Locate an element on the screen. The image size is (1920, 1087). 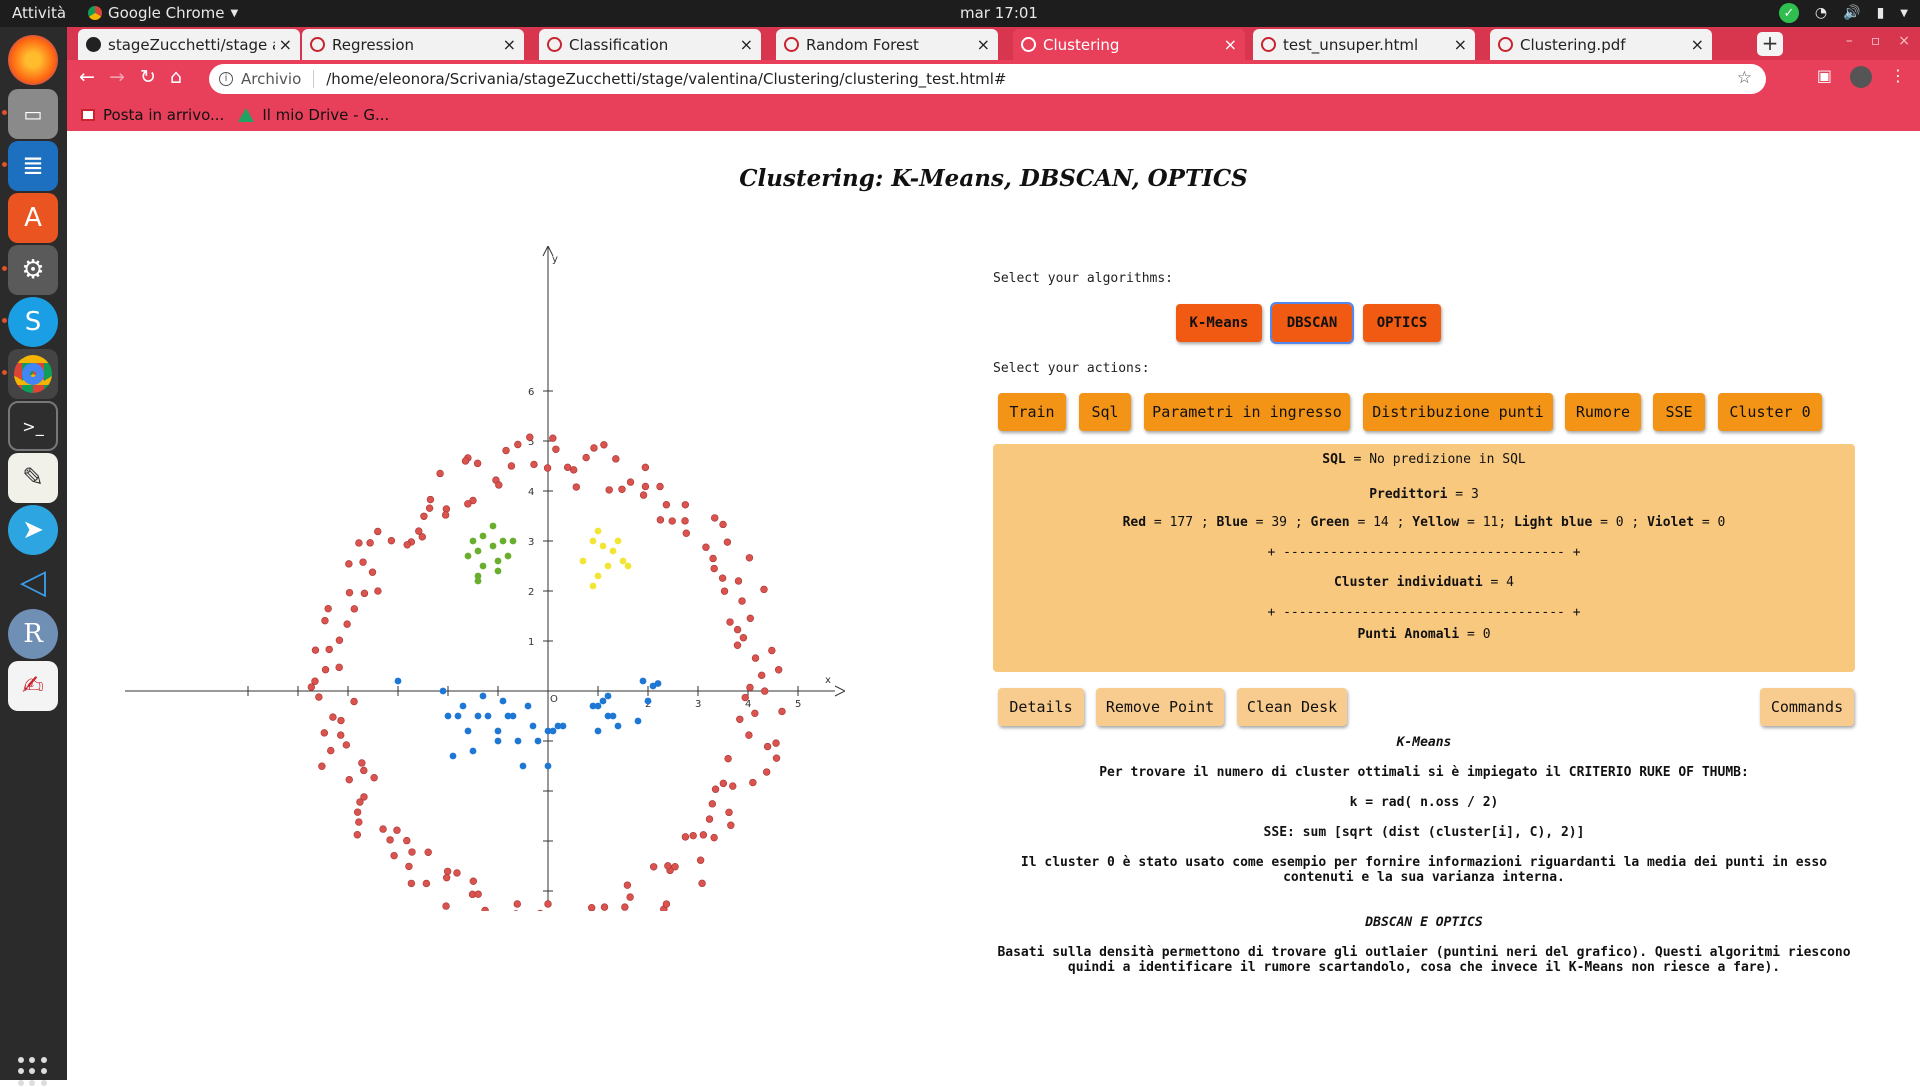
system-tray: ✓ ◔ 🔊 ▮ ▼ is located at coordinates (1843, 13).